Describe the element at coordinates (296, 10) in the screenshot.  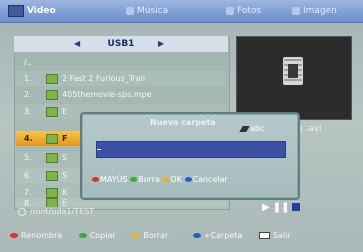
I see `image-icon` at that location.